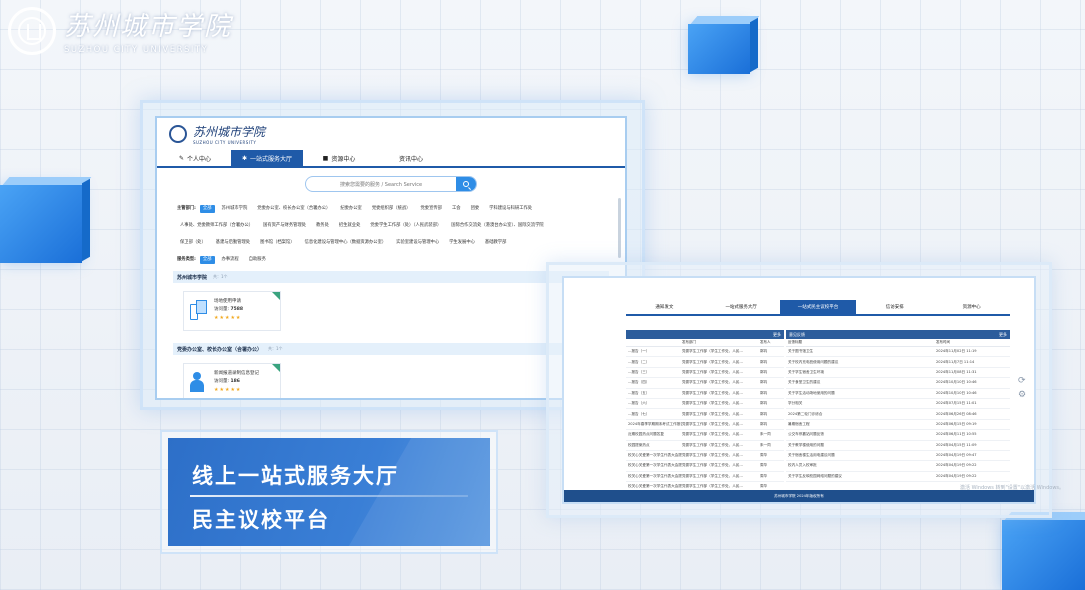 This screenshot has width=1085, height=590. Describe the element at coordinates (898, 383) in the screenshot. I see `table-row: 关于食堂卫生的建议 2024年10月10日 10:46` at that location.